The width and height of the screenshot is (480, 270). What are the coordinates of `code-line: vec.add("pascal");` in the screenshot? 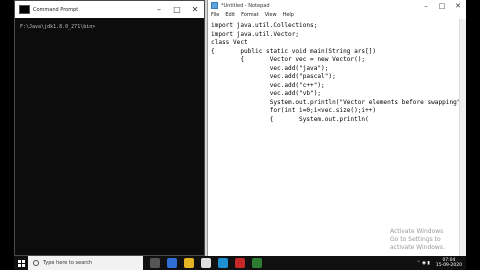 It's located at (273, 76).